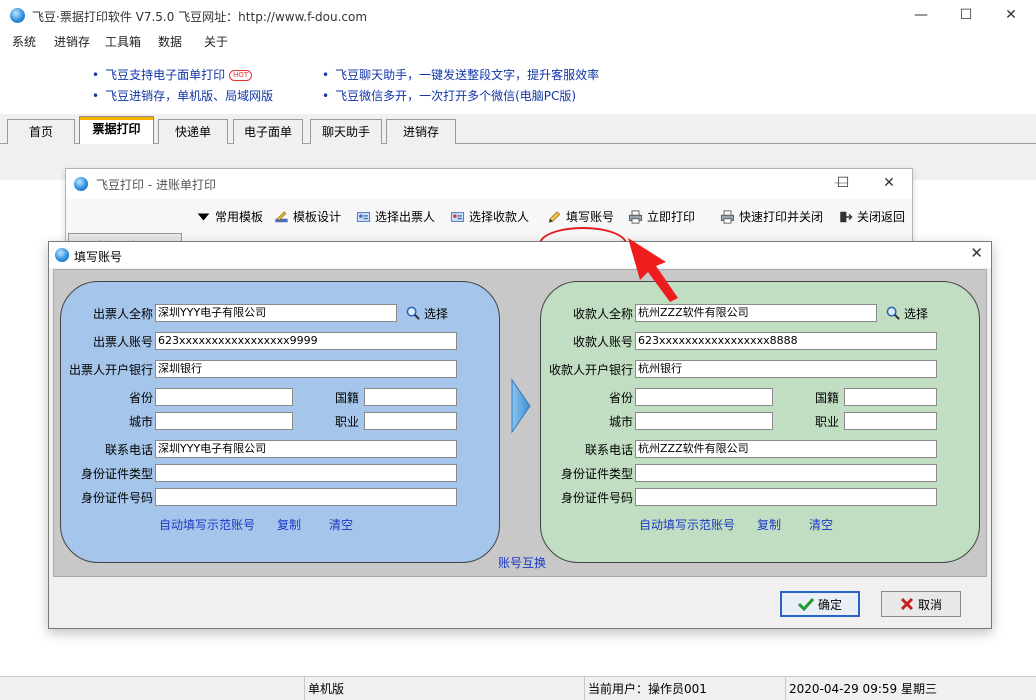 Image resolution: width=1036 pixels, height=700 pixels. Describe the element at coordinates (72, 41) in the screenshot. I see `menu-inventory: 进销存` at that location.